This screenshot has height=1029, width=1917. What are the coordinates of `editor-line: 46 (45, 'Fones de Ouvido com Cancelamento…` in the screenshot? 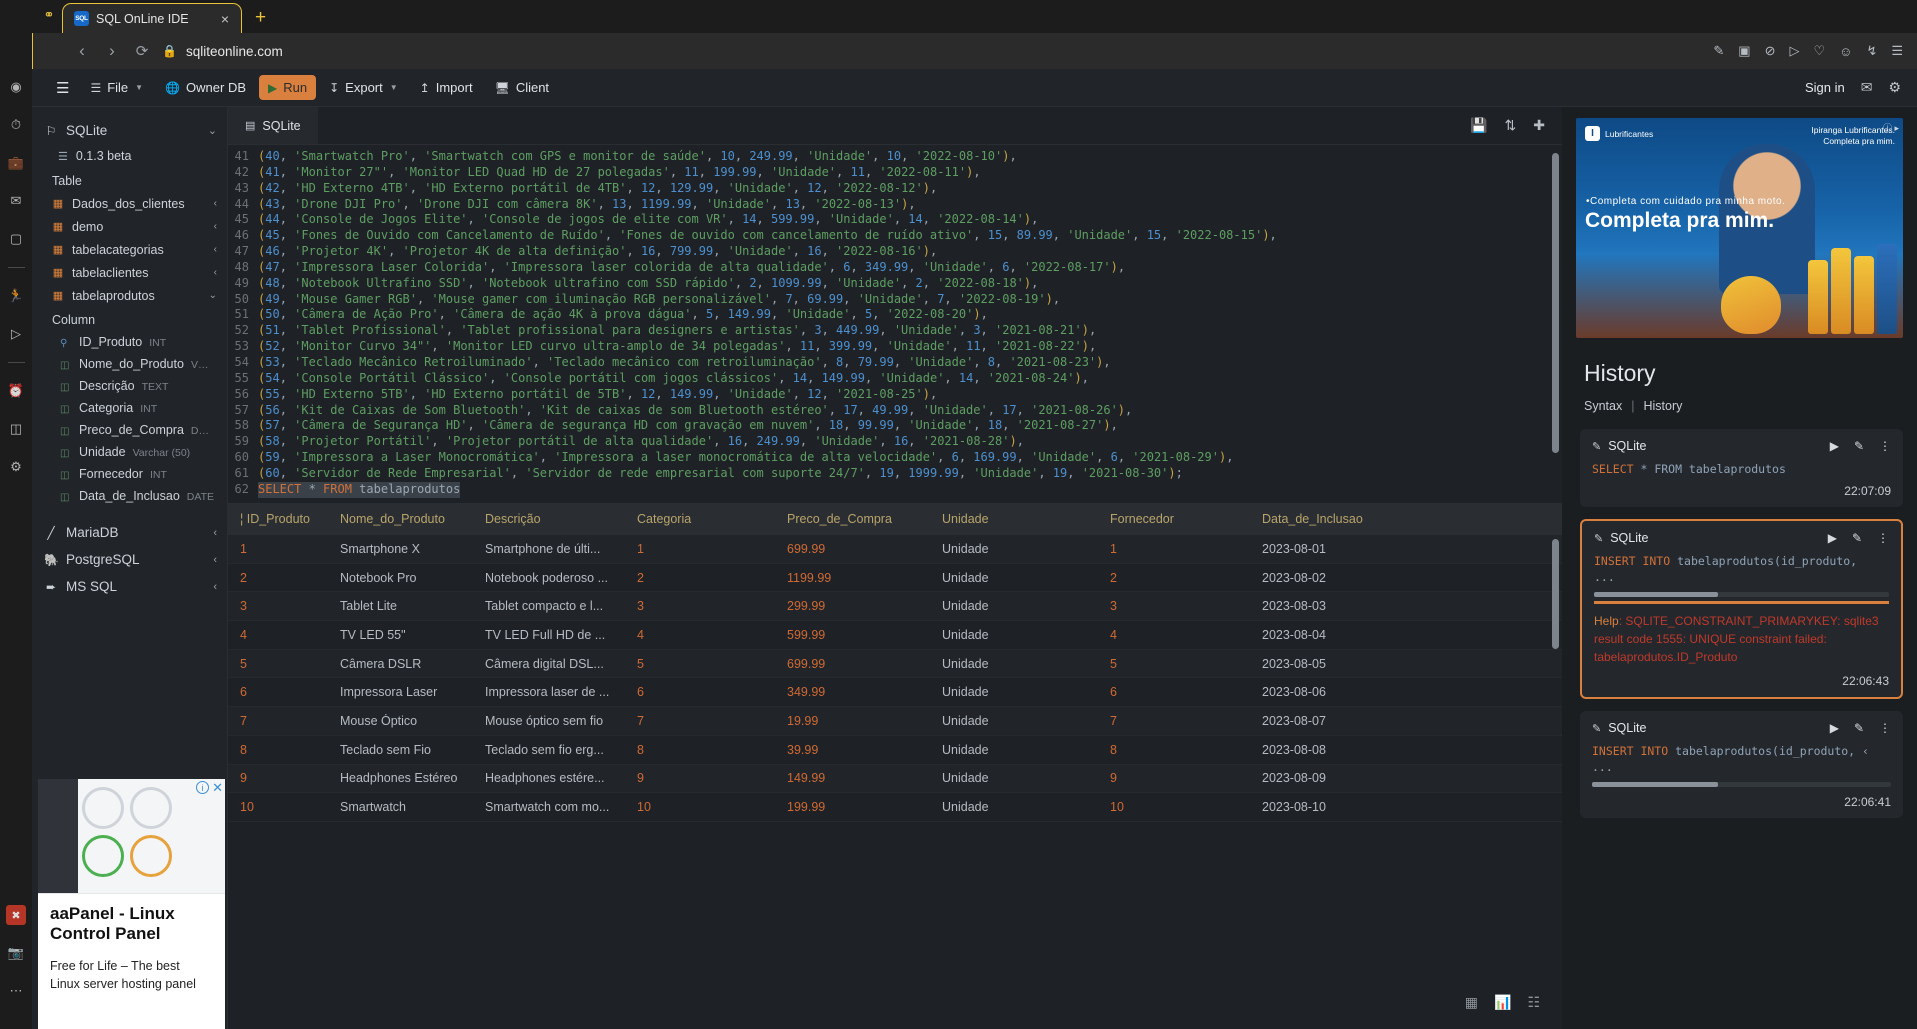 It's located at (895, 236).